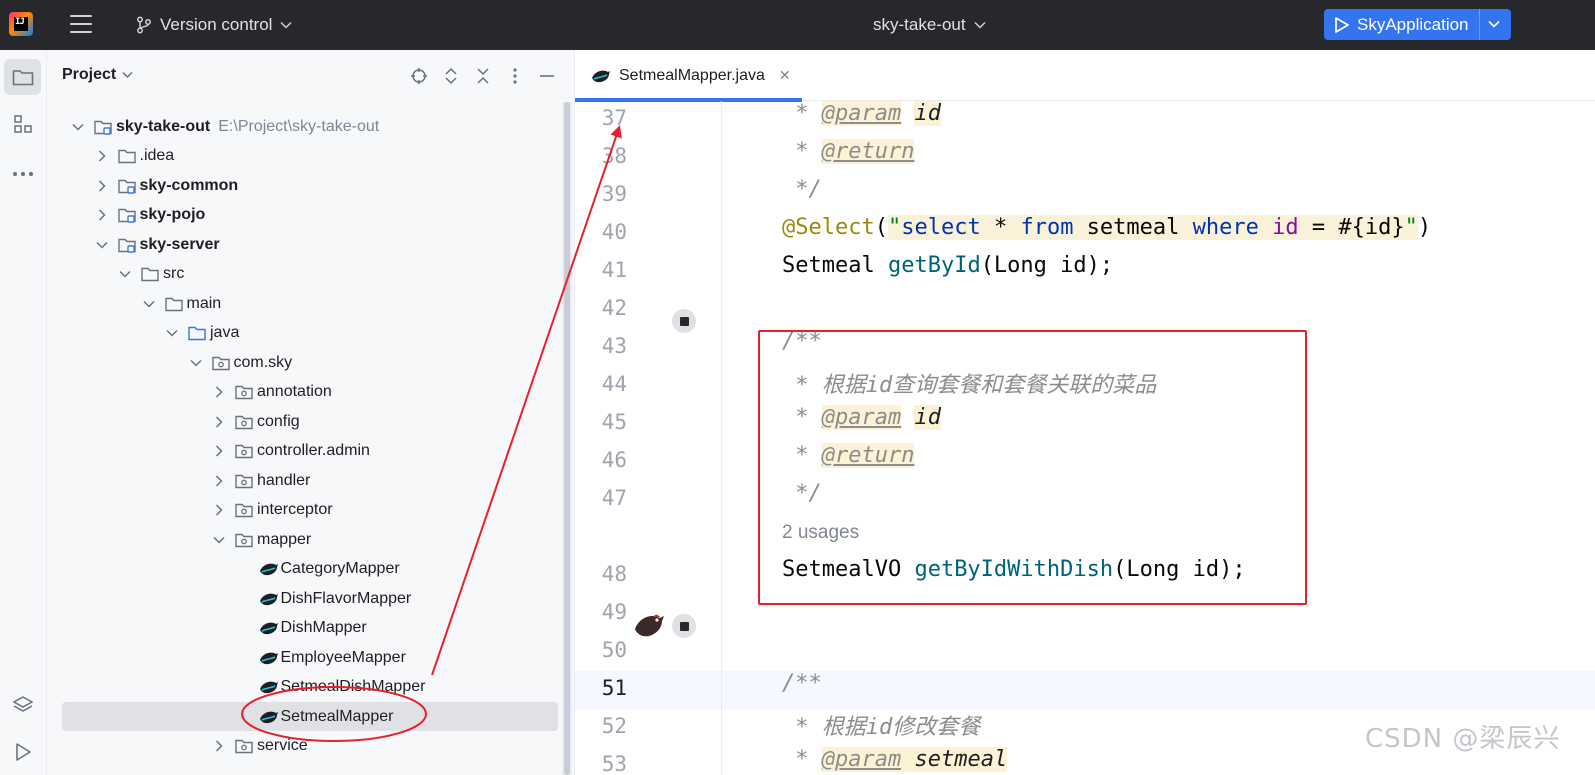 The height and width of the screenshot is (775, 1595). Describe the element at coordinates (895, 759) in the screenshot. I see `code-line-53: * @param setmeal` at that location.